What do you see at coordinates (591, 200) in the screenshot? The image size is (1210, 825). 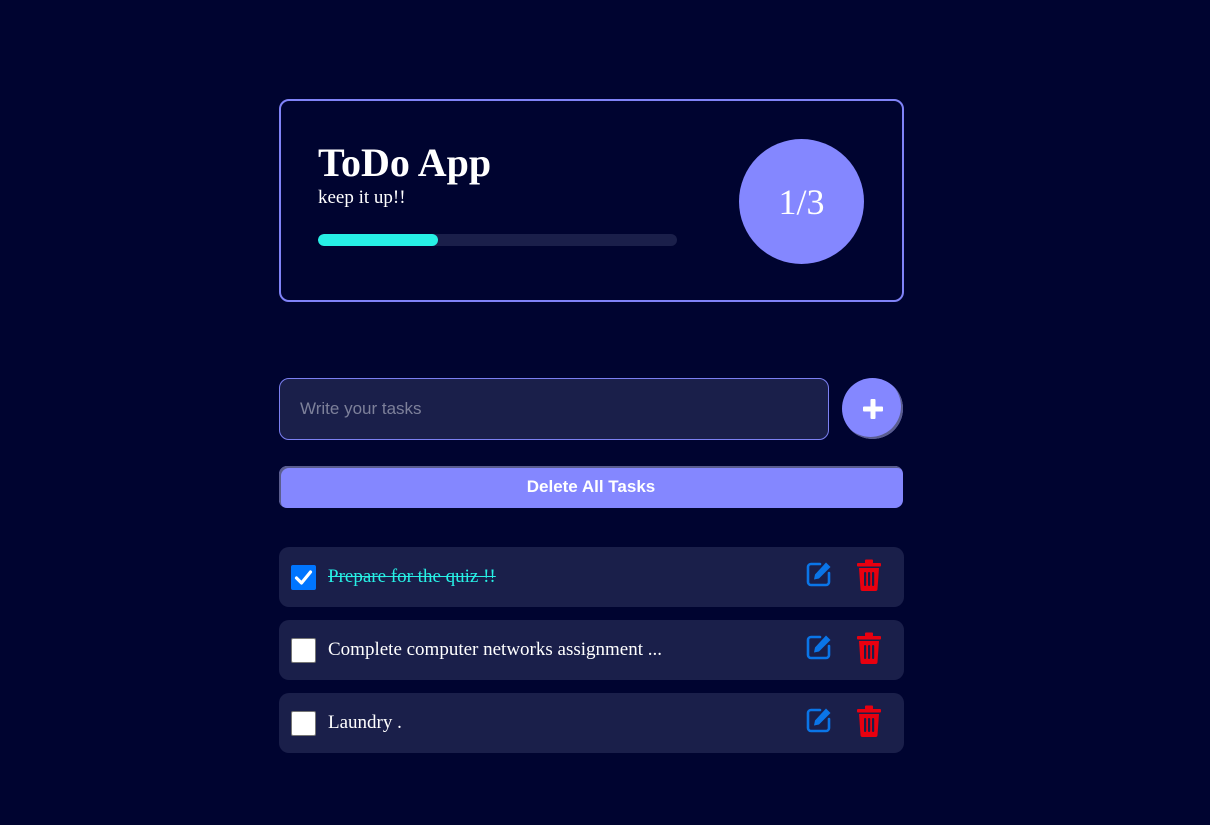 I see `stats-card: ToDo App keep it up!! 1/3` at bounding box center [591, 200].